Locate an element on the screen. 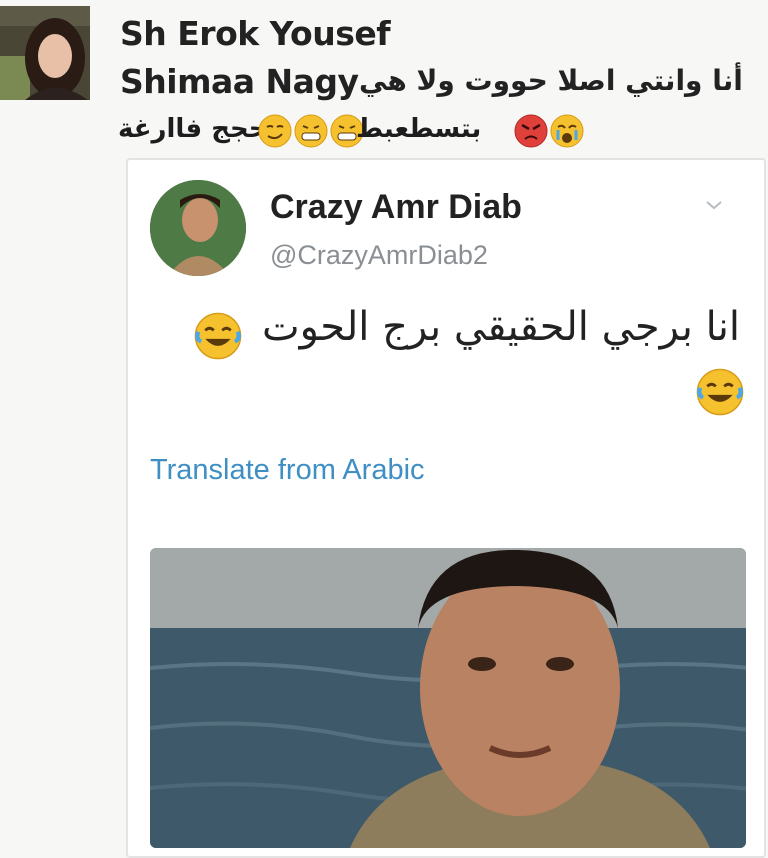 The width and height of the screenshot is (768, 858). tweet-author-name: Crazy Amr Diab is located at coordinates (396, 207).